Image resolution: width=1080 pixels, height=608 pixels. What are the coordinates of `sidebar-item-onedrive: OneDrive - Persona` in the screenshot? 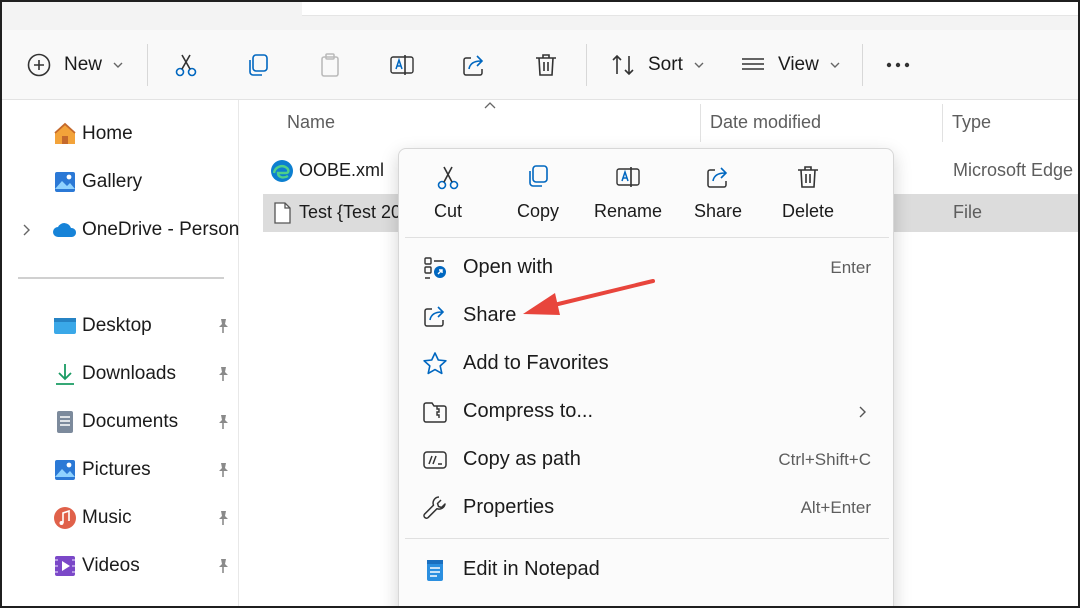 It's located at (126, 230).